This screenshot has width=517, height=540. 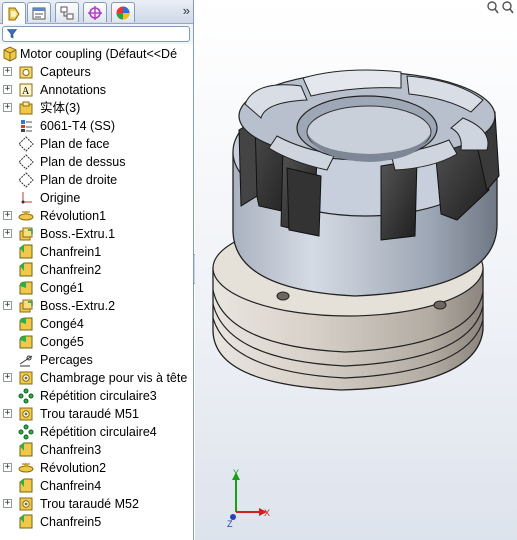 I want to click on tree-item: + Révolution2, so click(x=96, y=468).